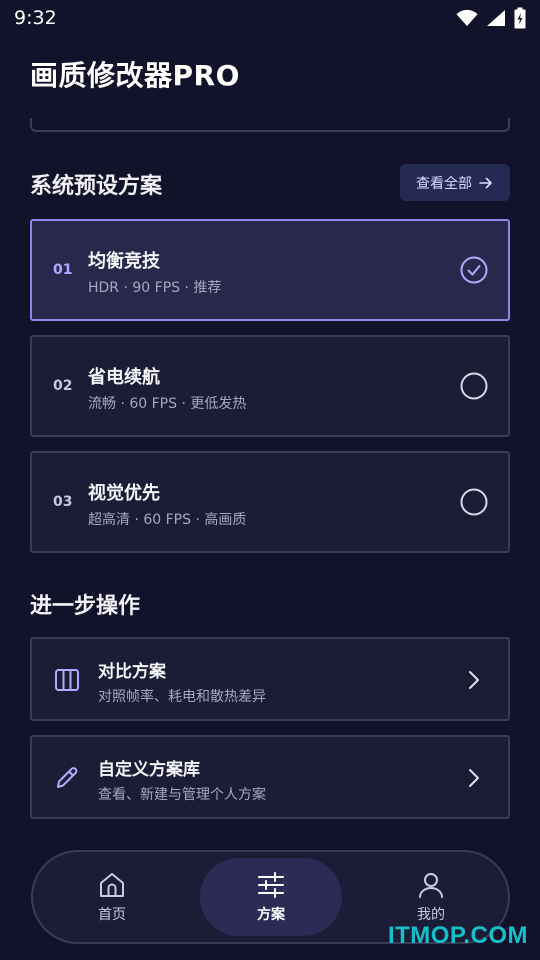 The image size is (540, 960). What do you see at coordinates (167, 520) in the screenshot?
I see `preset-description: 超高清 · 60 FPS · 高画质` at bounding box center [167, 520].